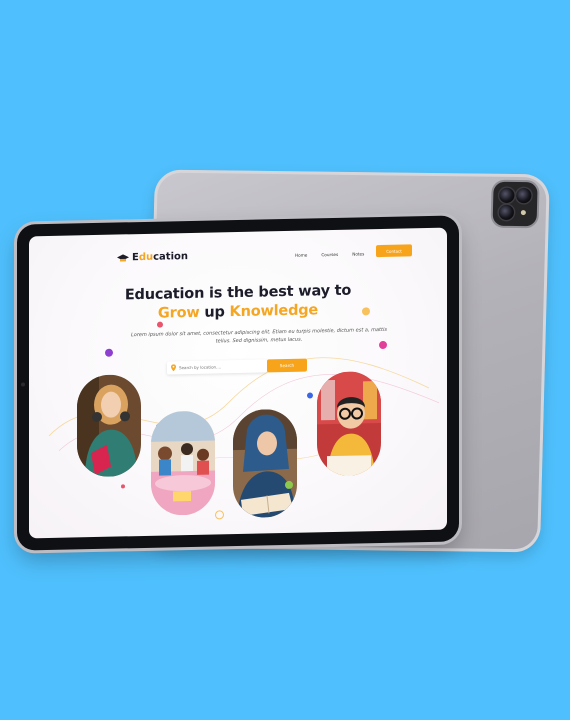 The width and height of the screenshot is (570, 720). Describe the element at coordinates (265, 463) in the screenshot. I see `photo-girl-reading` at that location.